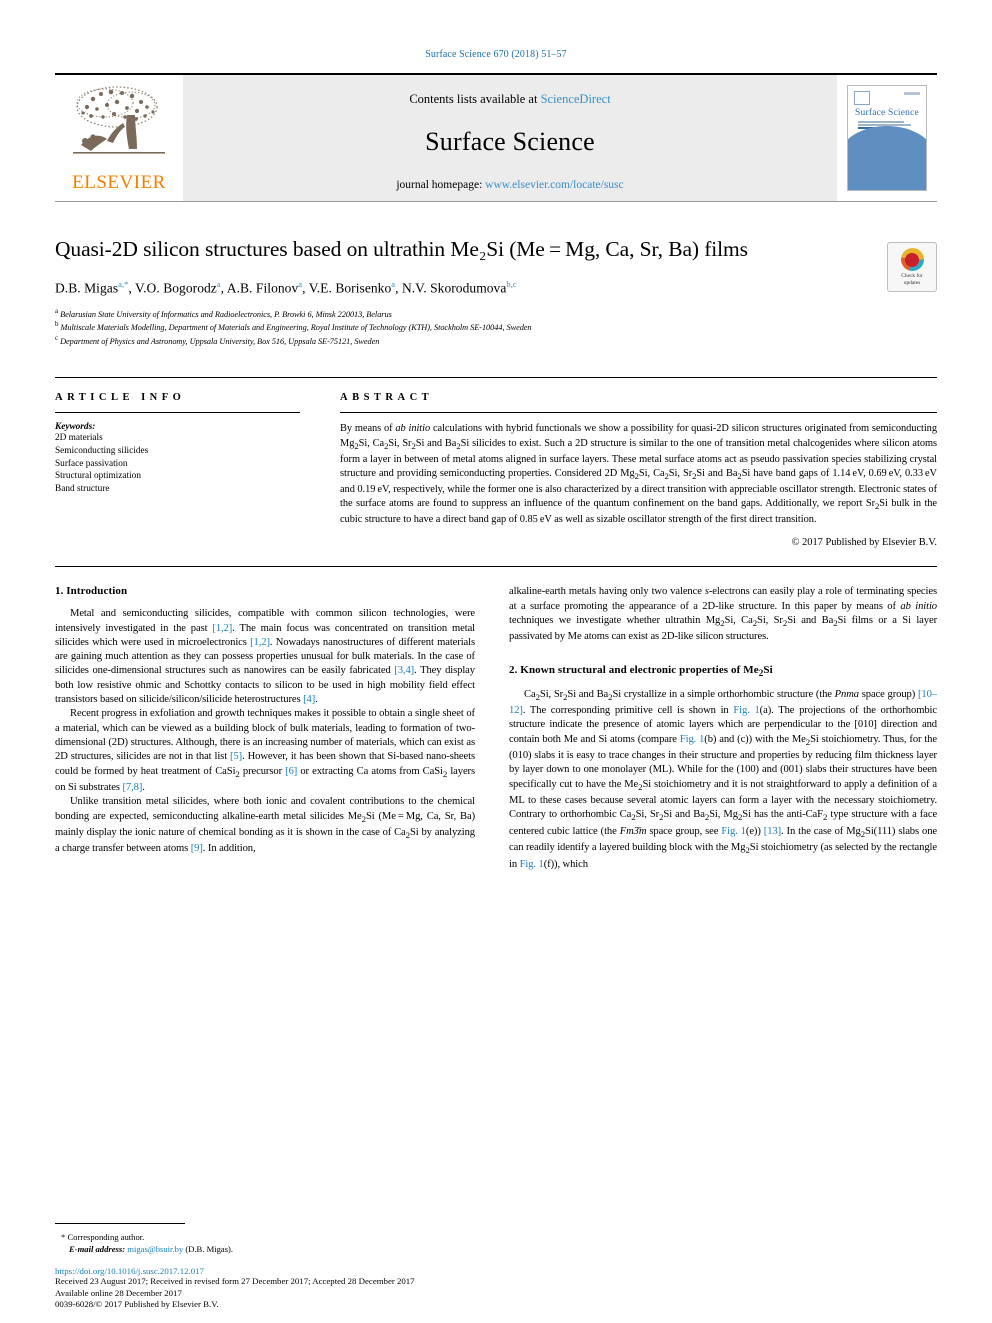 This screenshot has height=1323, width=992. What do you see at coordinates (91, 591) in the screenshot?
I see `section-heading-introduction: 1. Introduction` at bounding box center [91, 591].